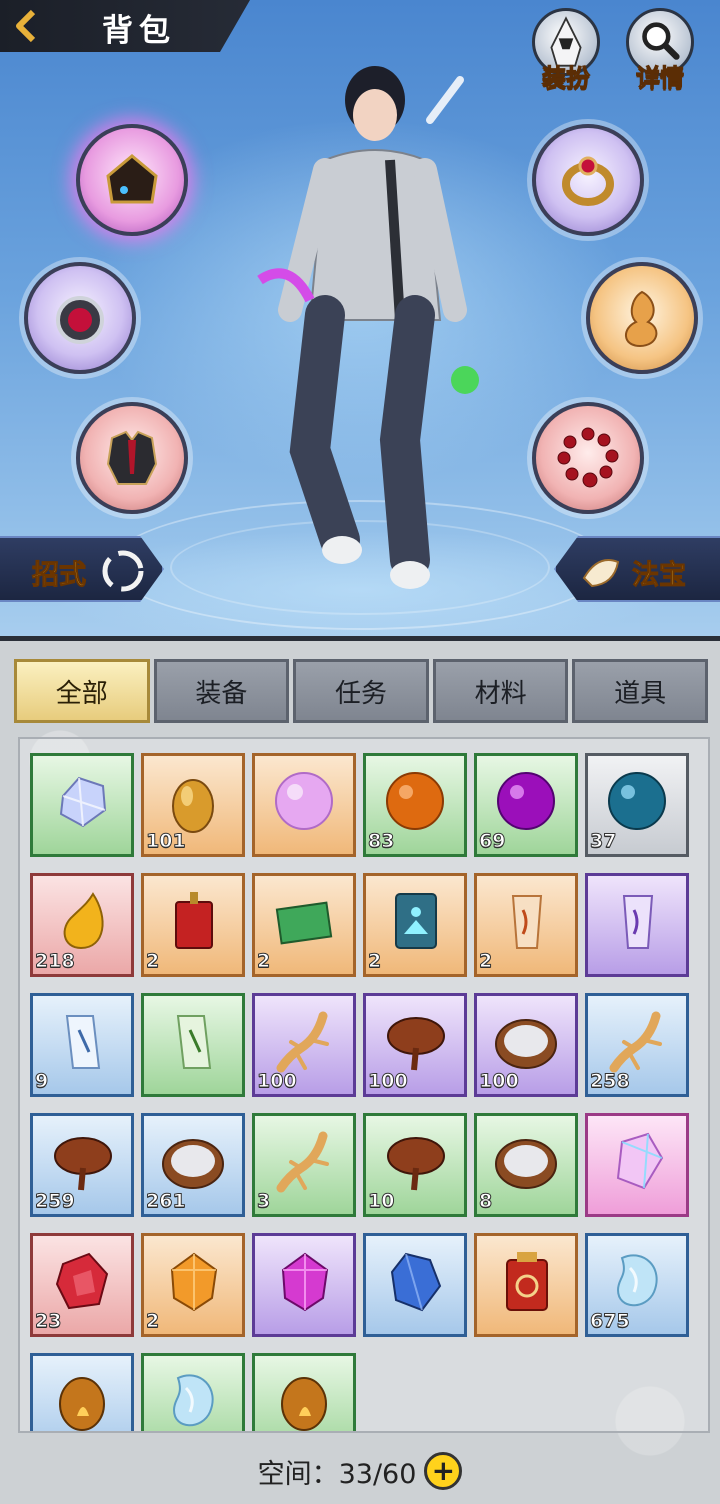 The height and width of the screenshot is (1504, 720). What do you see at coordinates (416, 921) in the screenshot?
I see `meditation-card-icon` at bounding box center [416, 921].